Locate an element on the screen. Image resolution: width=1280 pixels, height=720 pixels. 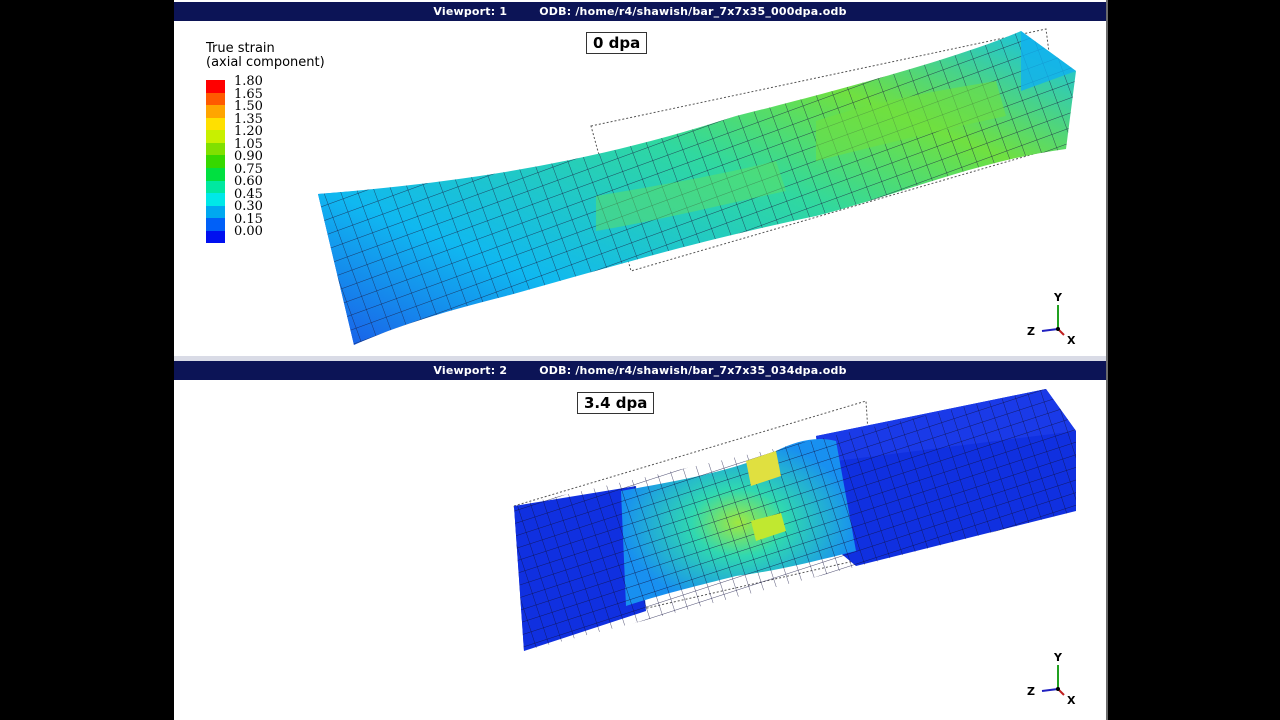
legend-value: 0.00 is located at coordinates (248, 231).